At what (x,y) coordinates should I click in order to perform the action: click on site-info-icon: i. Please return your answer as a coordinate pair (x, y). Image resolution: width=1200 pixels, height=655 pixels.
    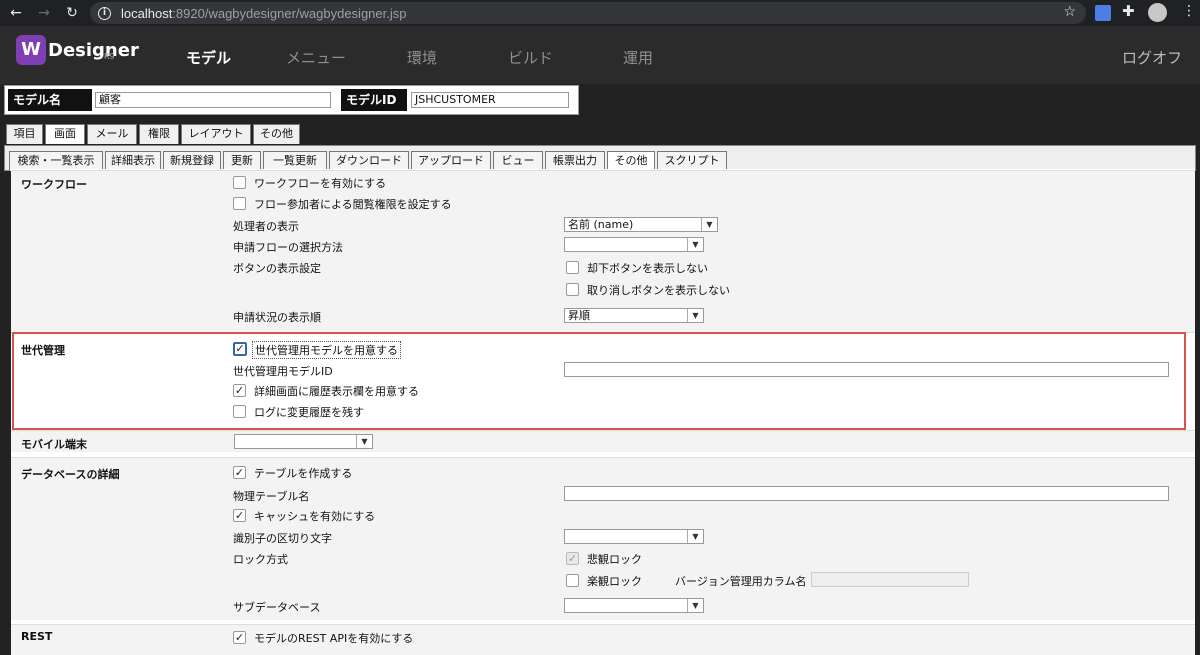
    Looking at the image, I should click on (104, 13).